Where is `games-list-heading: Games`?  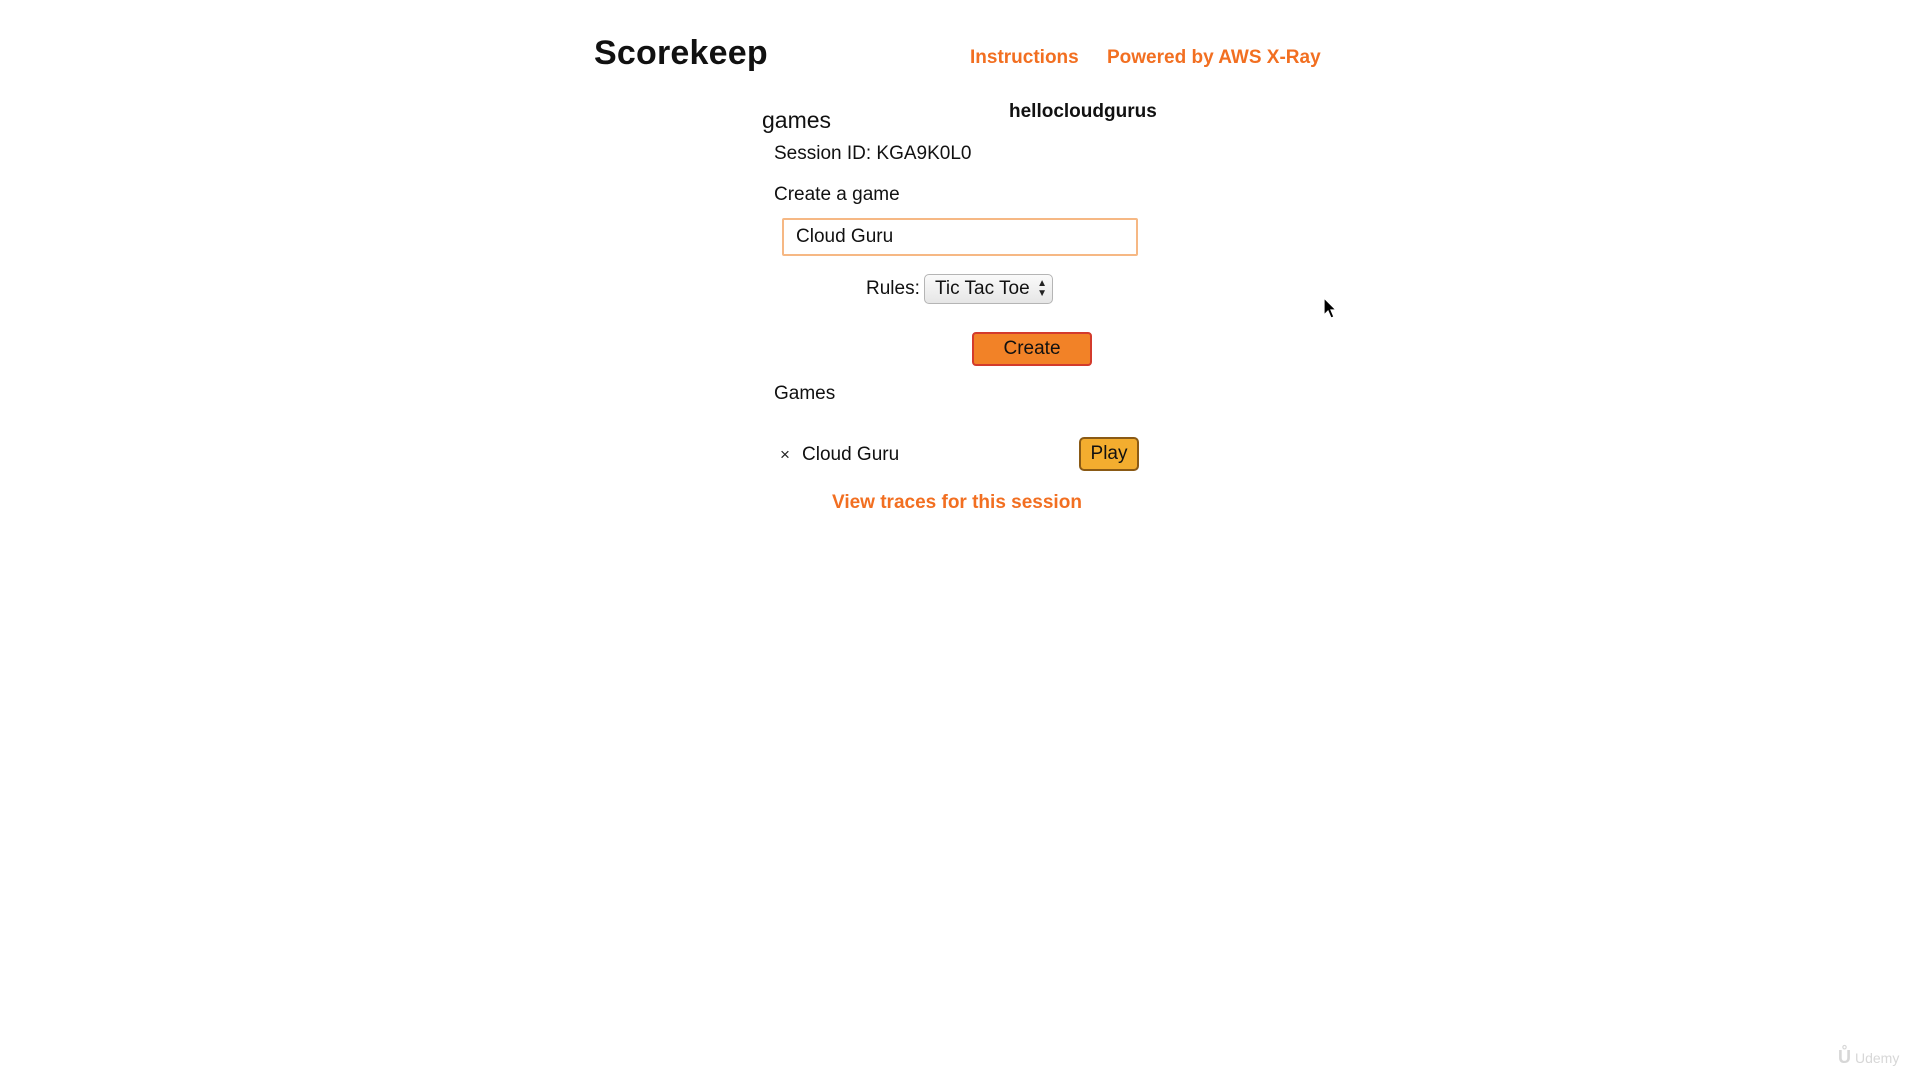 games-list-heading: Games is located at coordinates (805, 393).